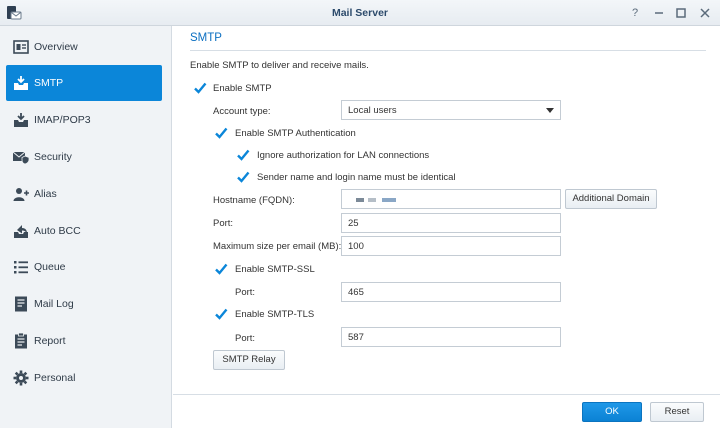 This screenshot has width=720, height=428. I want to click on auto-bcc-icon, so click(21, 231).